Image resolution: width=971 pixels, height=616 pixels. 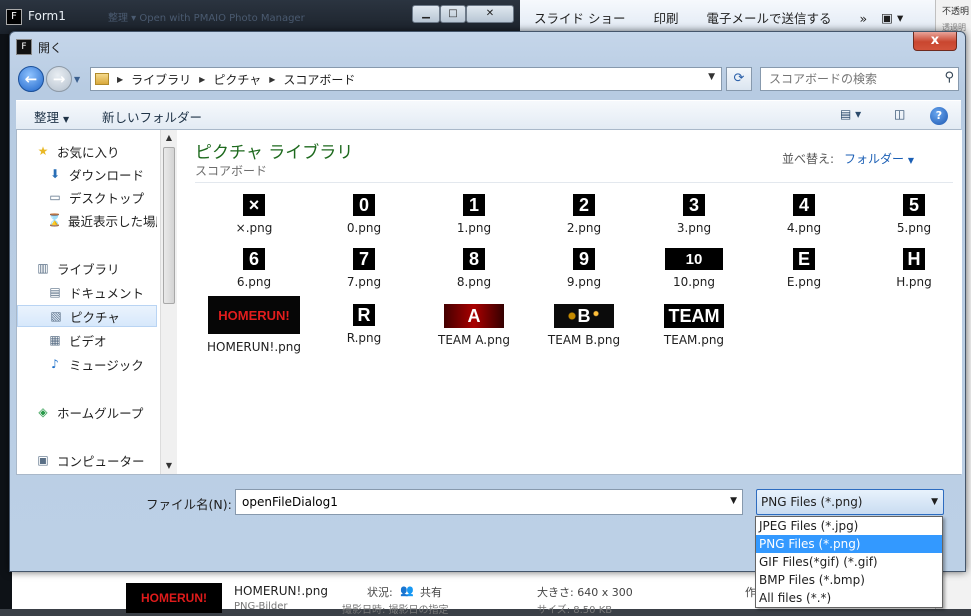 I want to click on dialog-close-button: x, so click(x=935, y=41).